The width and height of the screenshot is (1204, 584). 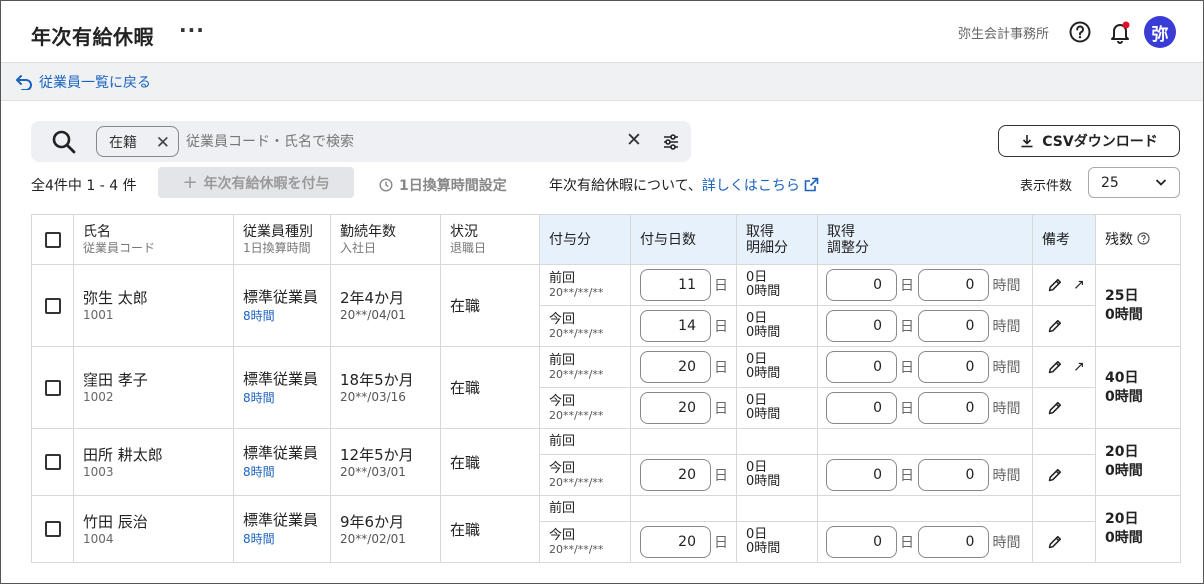 I want to click on header-years: 勤続年数 入社日, so click(x=385, y=239).